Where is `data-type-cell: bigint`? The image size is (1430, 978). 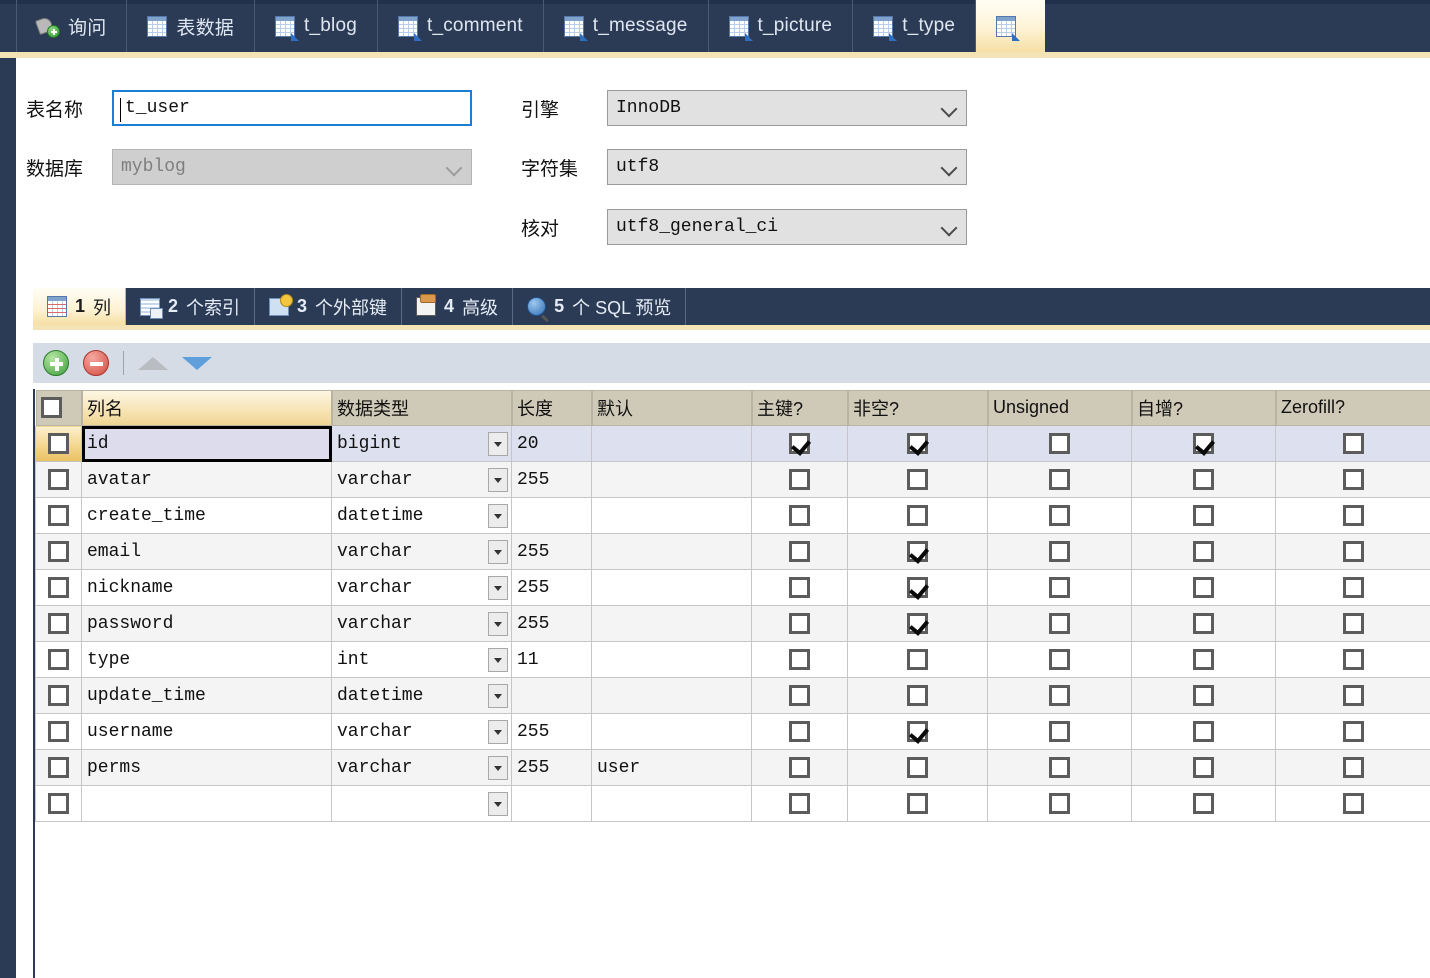
data-type-cell: bigint is located at coordinates (421, 443).